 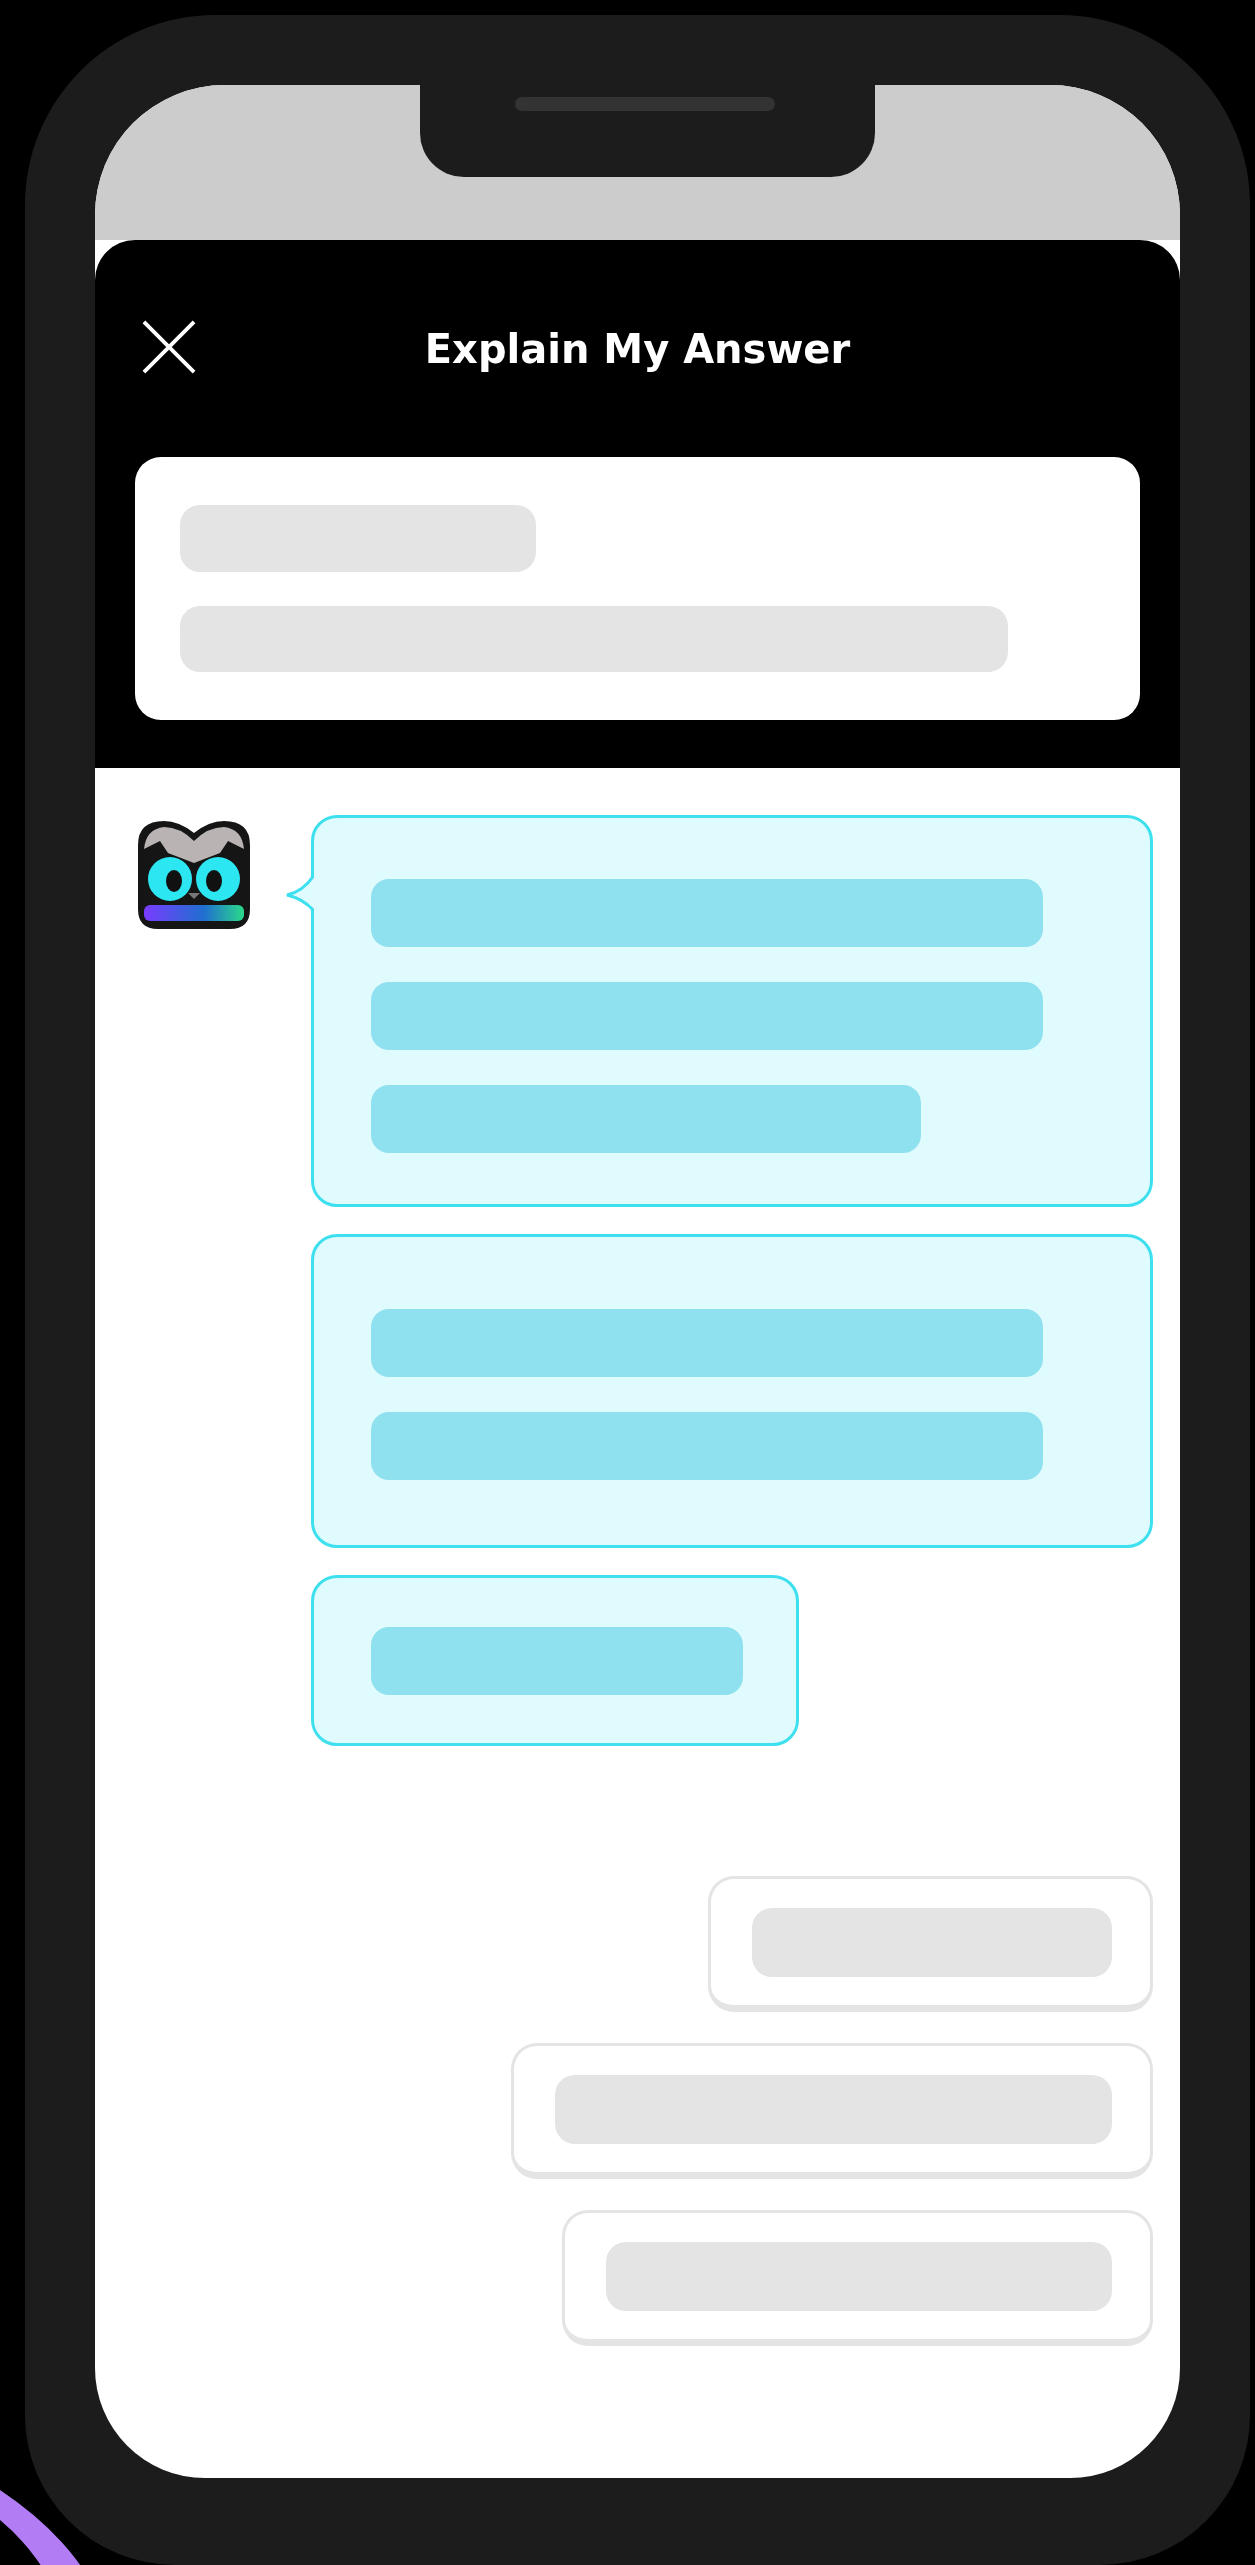 I want to click on close-icon, so click(x=169, y=347).